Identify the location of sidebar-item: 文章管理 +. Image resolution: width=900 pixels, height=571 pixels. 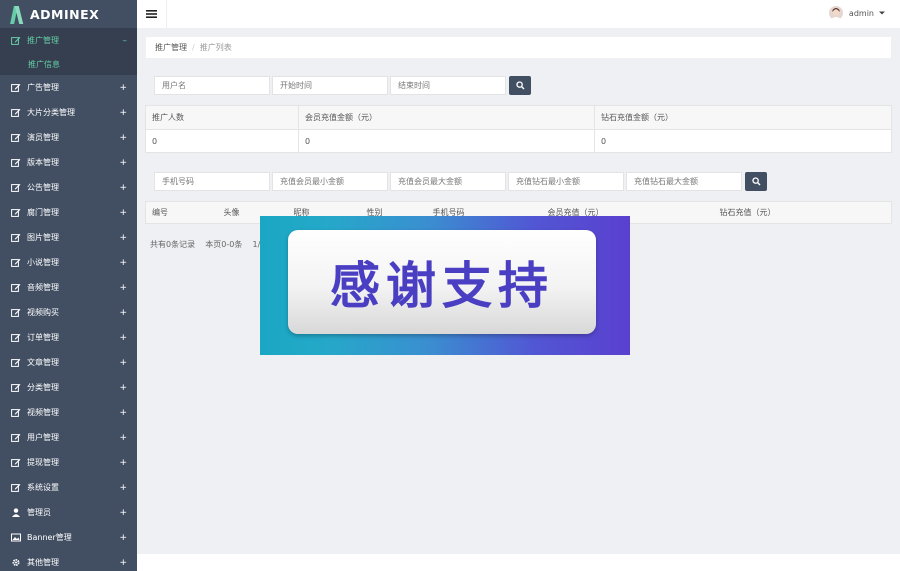
(68, 362).